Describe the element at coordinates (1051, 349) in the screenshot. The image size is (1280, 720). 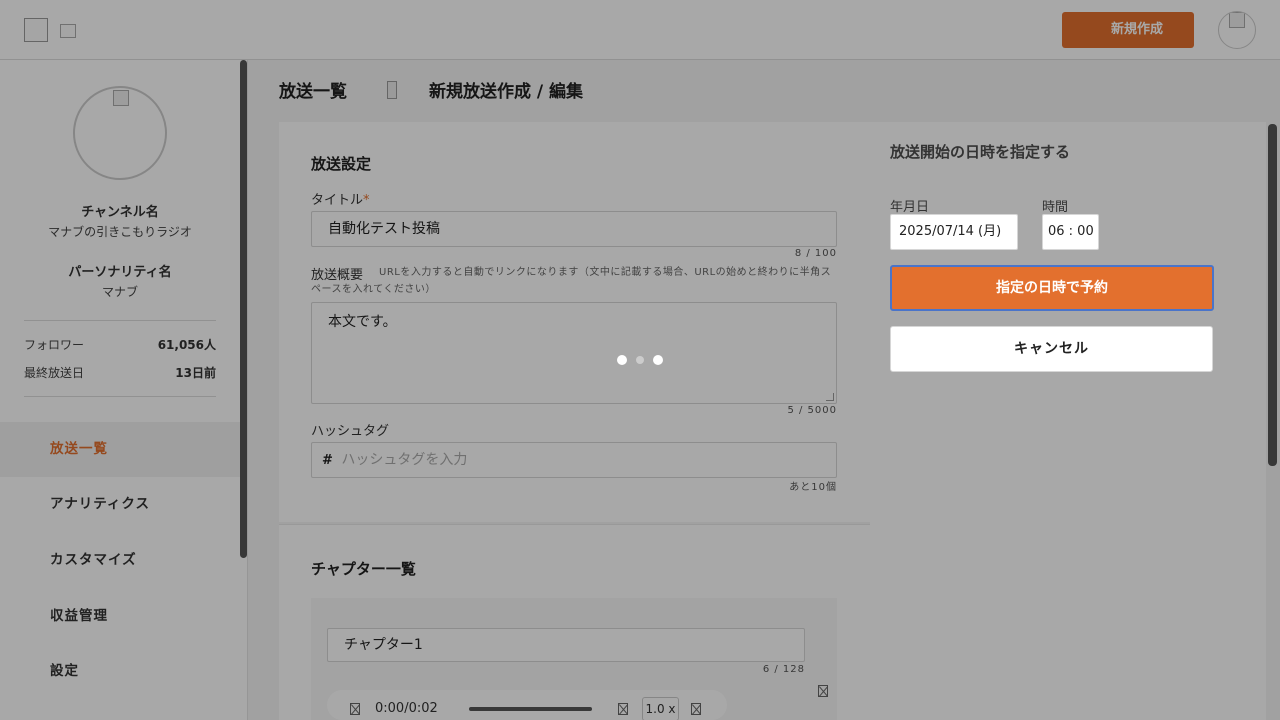
I see `cancel-button: キャンセル` at that location.